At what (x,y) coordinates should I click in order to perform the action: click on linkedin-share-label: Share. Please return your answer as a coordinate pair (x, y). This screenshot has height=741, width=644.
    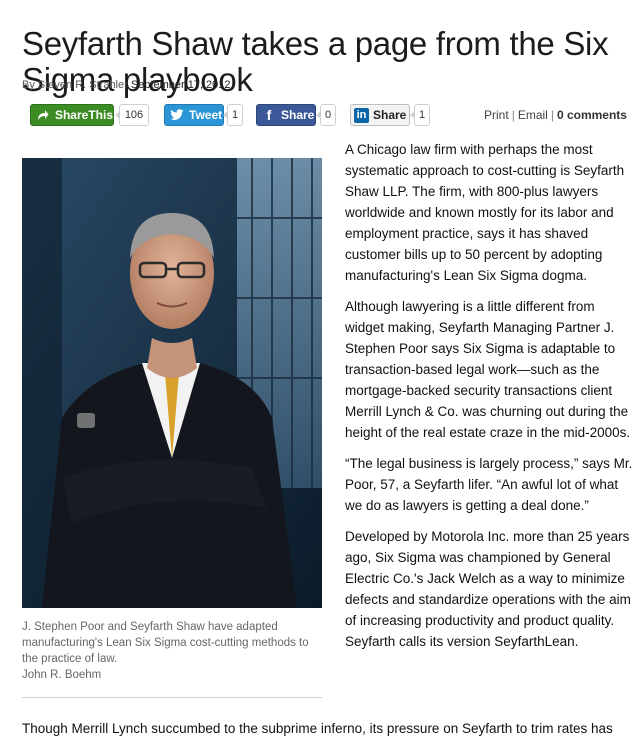
    Looking at the image, I should click on (390, 115).